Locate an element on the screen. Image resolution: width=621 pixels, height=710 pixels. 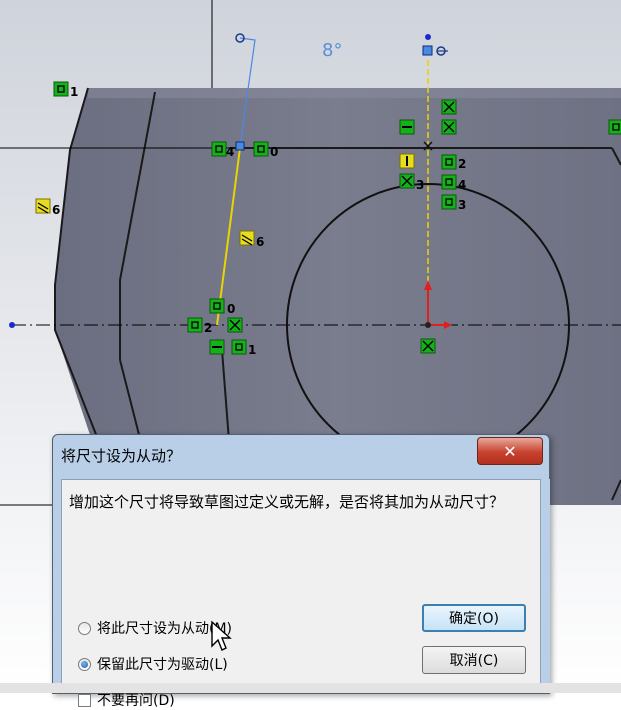
part-top-face is located at coordinates (354, 93).